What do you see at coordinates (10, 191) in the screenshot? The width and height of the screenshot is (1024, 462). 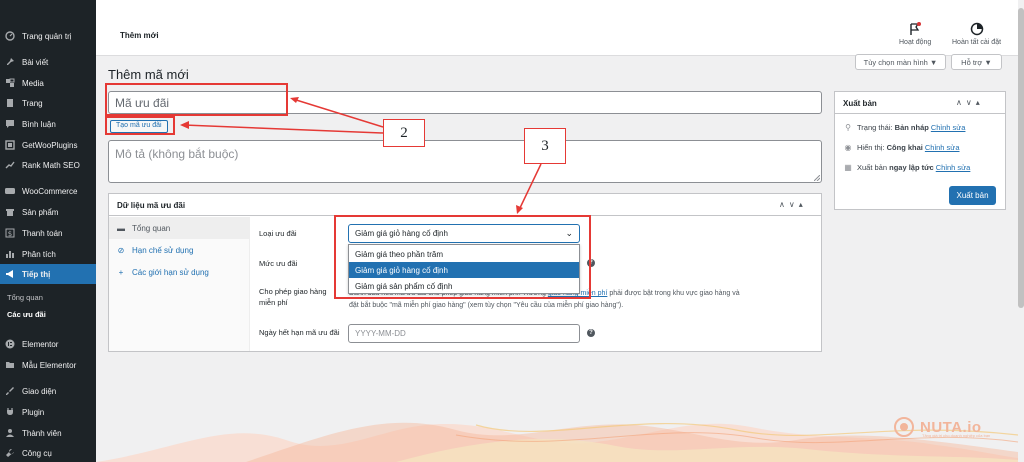 I see `woo-icon` at bounding box center [10, 191].